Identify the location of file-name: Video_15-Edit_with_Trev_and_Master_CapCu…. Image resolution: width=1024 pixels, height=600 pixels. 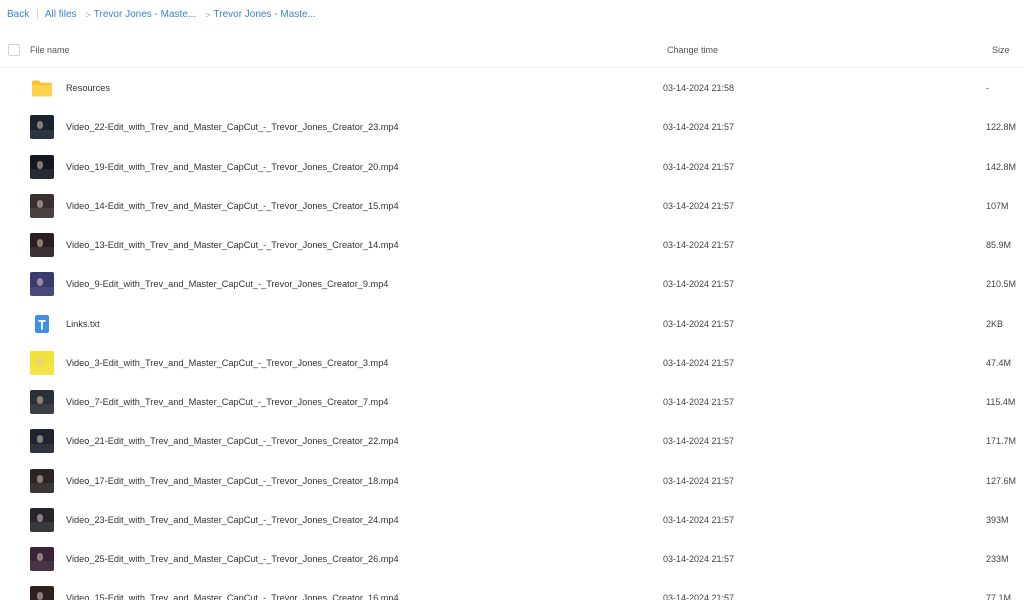
(232, 596).